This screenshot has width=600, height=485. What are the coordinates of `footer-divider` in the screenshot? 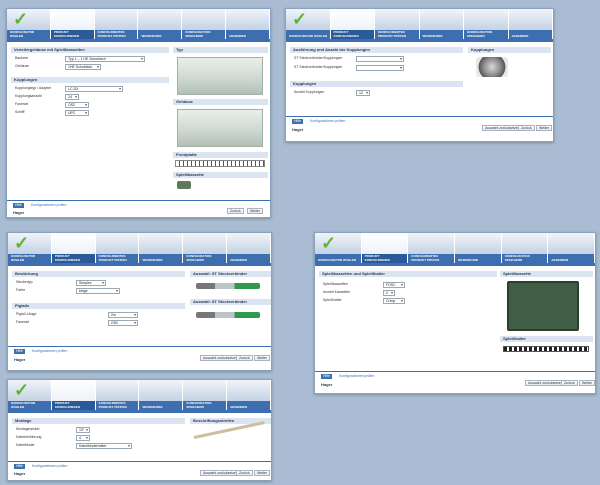 It's located at (139, 461).